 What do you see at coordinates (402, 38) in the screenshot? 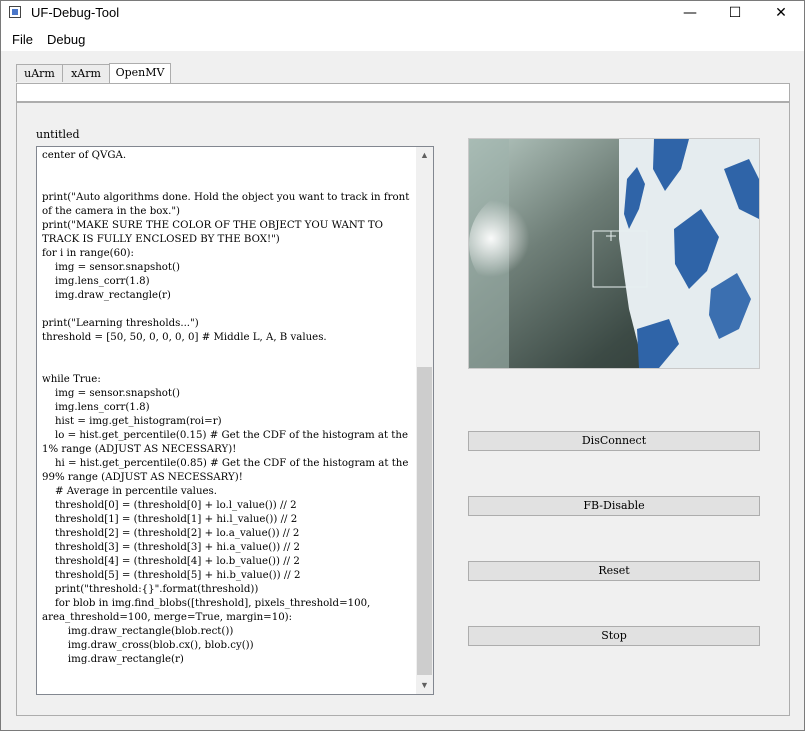
I see `menu-bar: File Debug` at bounding box center [402, 38].